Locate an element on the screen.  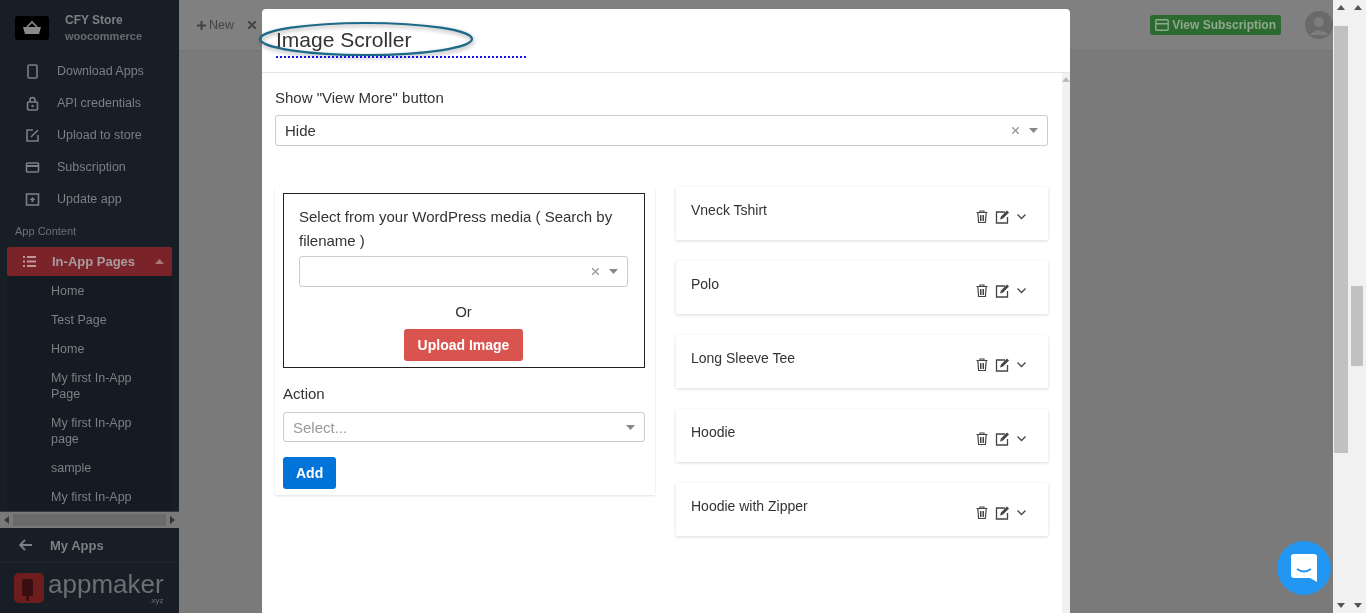
item-card: Hoodie with Zipper is located at coordinates (862, 509).